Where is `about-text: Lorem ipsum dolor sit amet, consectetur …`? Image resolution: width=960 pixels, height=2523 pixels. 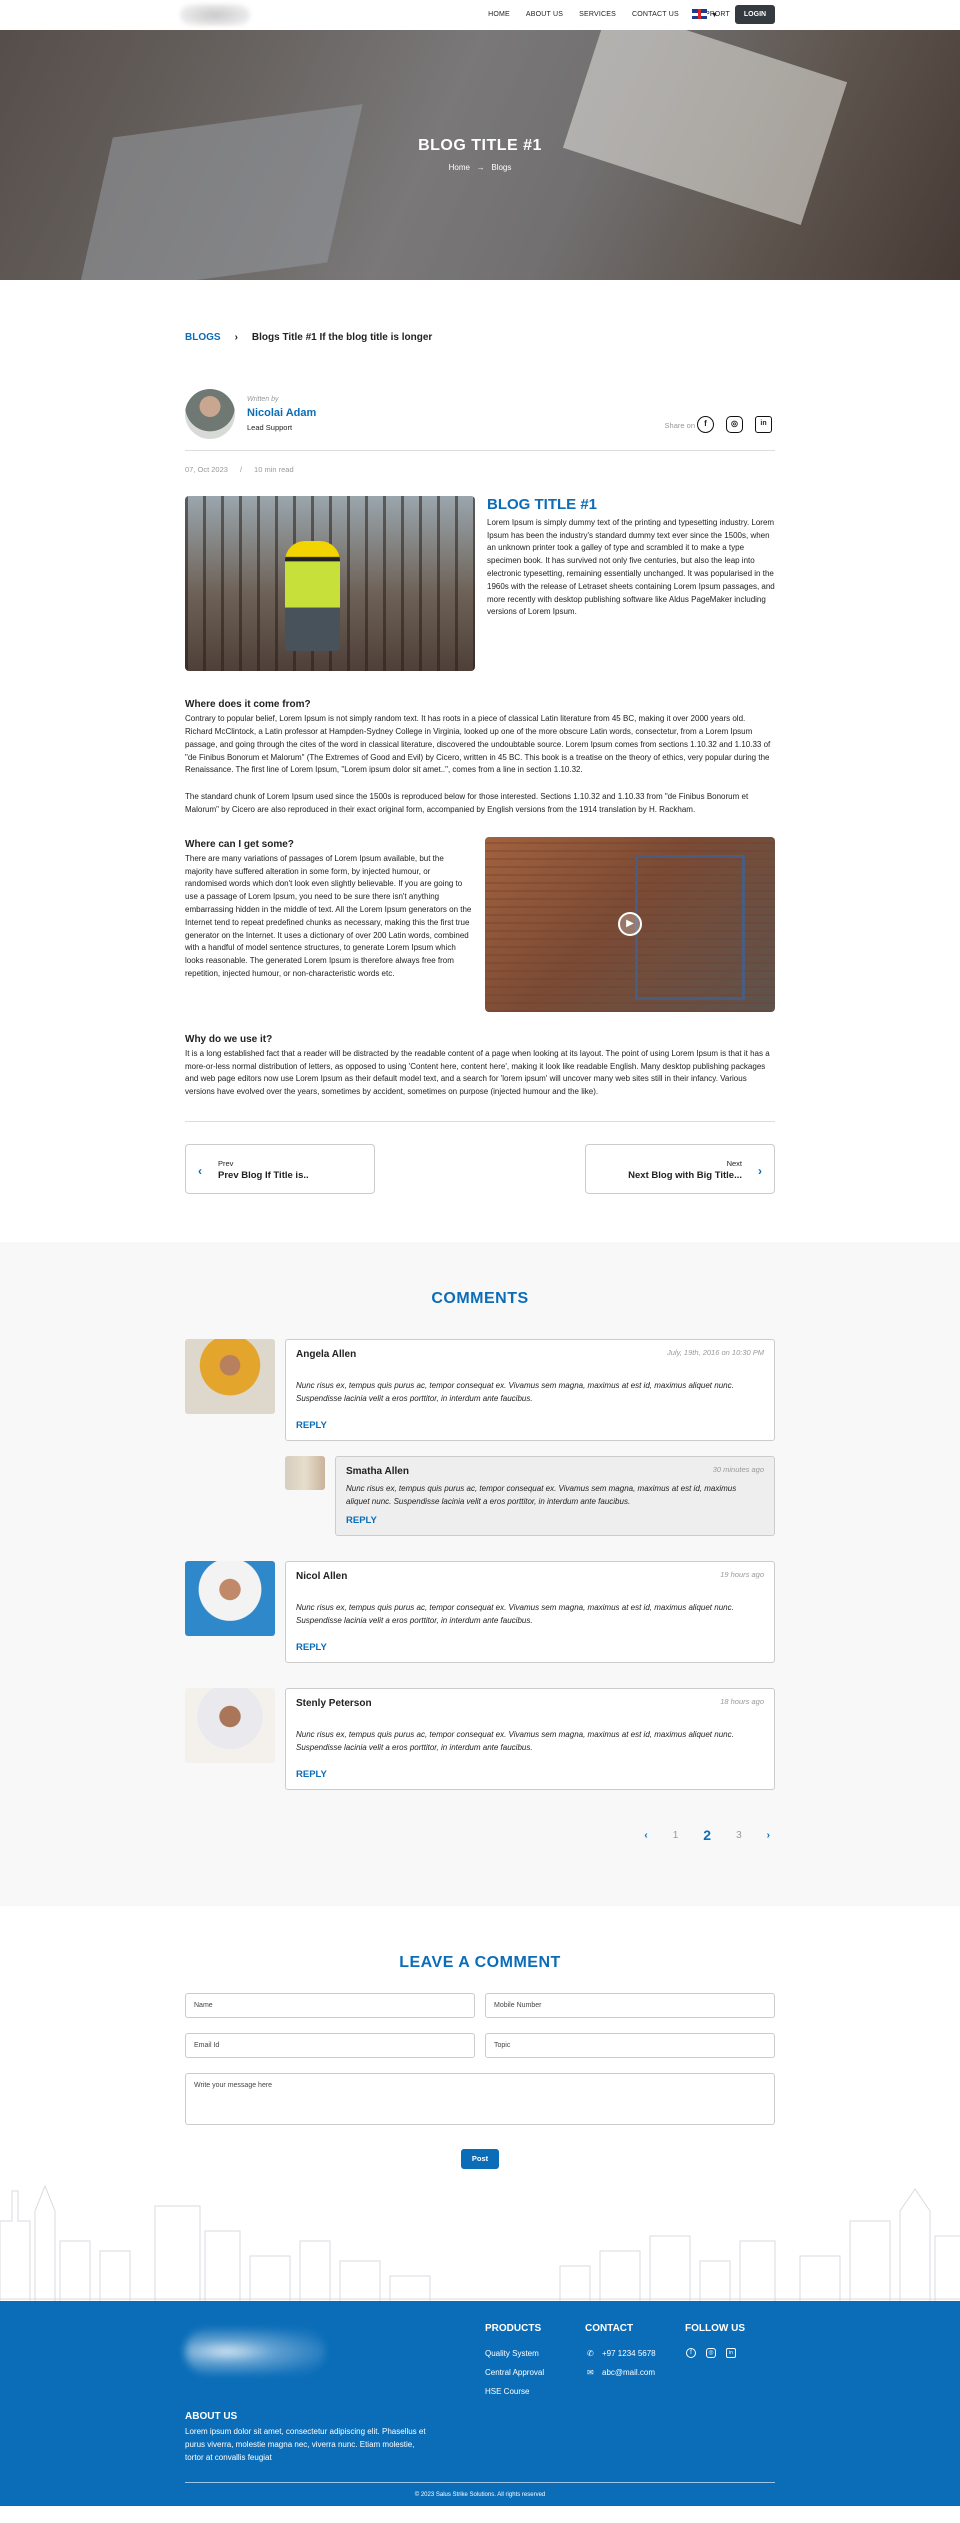 about-text: Lorem ipsum dolor sit amet, consectetur … is located at coordinates (305, 2444).